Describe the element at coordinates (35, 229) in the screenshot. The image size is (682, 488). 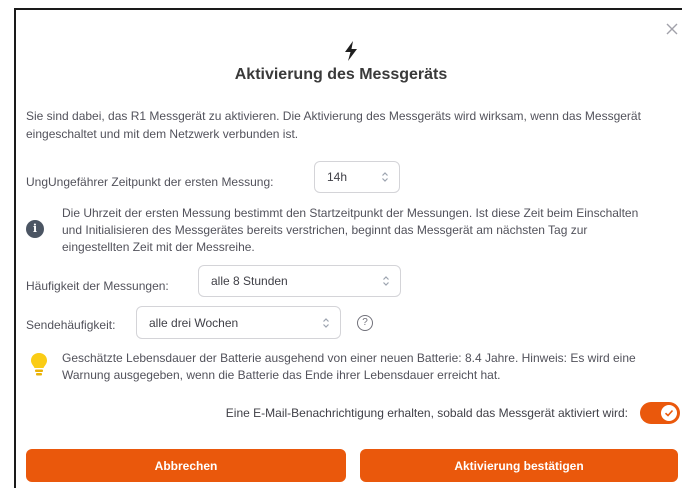
I see `info-icon: i` at that location.